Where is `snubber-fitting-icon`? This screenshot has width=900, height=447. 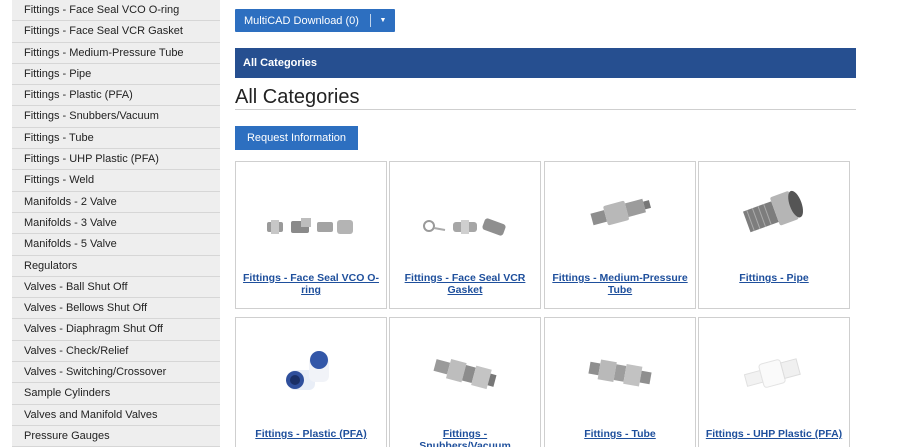 snubber-fitting-icon is located at coordinates (465, 383).